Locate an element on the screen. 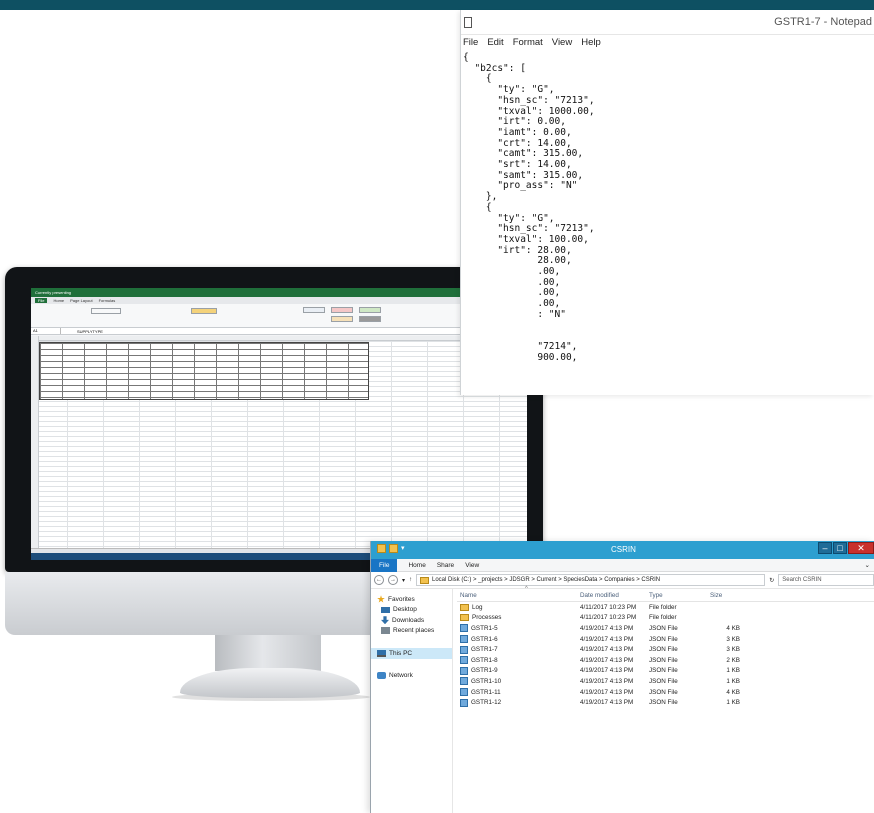 The width and height of the screenshot is (874, 813). tab-home: Home is located at coordinates (416, 565).